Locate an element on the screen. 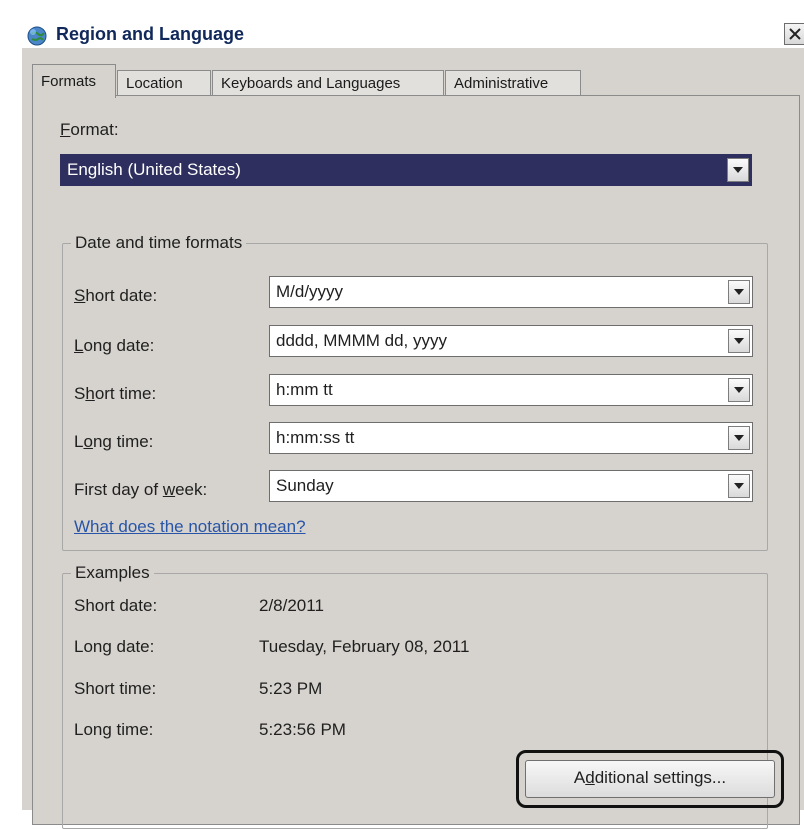  first-day-value: Sunday is located at coordinates (305, 485).